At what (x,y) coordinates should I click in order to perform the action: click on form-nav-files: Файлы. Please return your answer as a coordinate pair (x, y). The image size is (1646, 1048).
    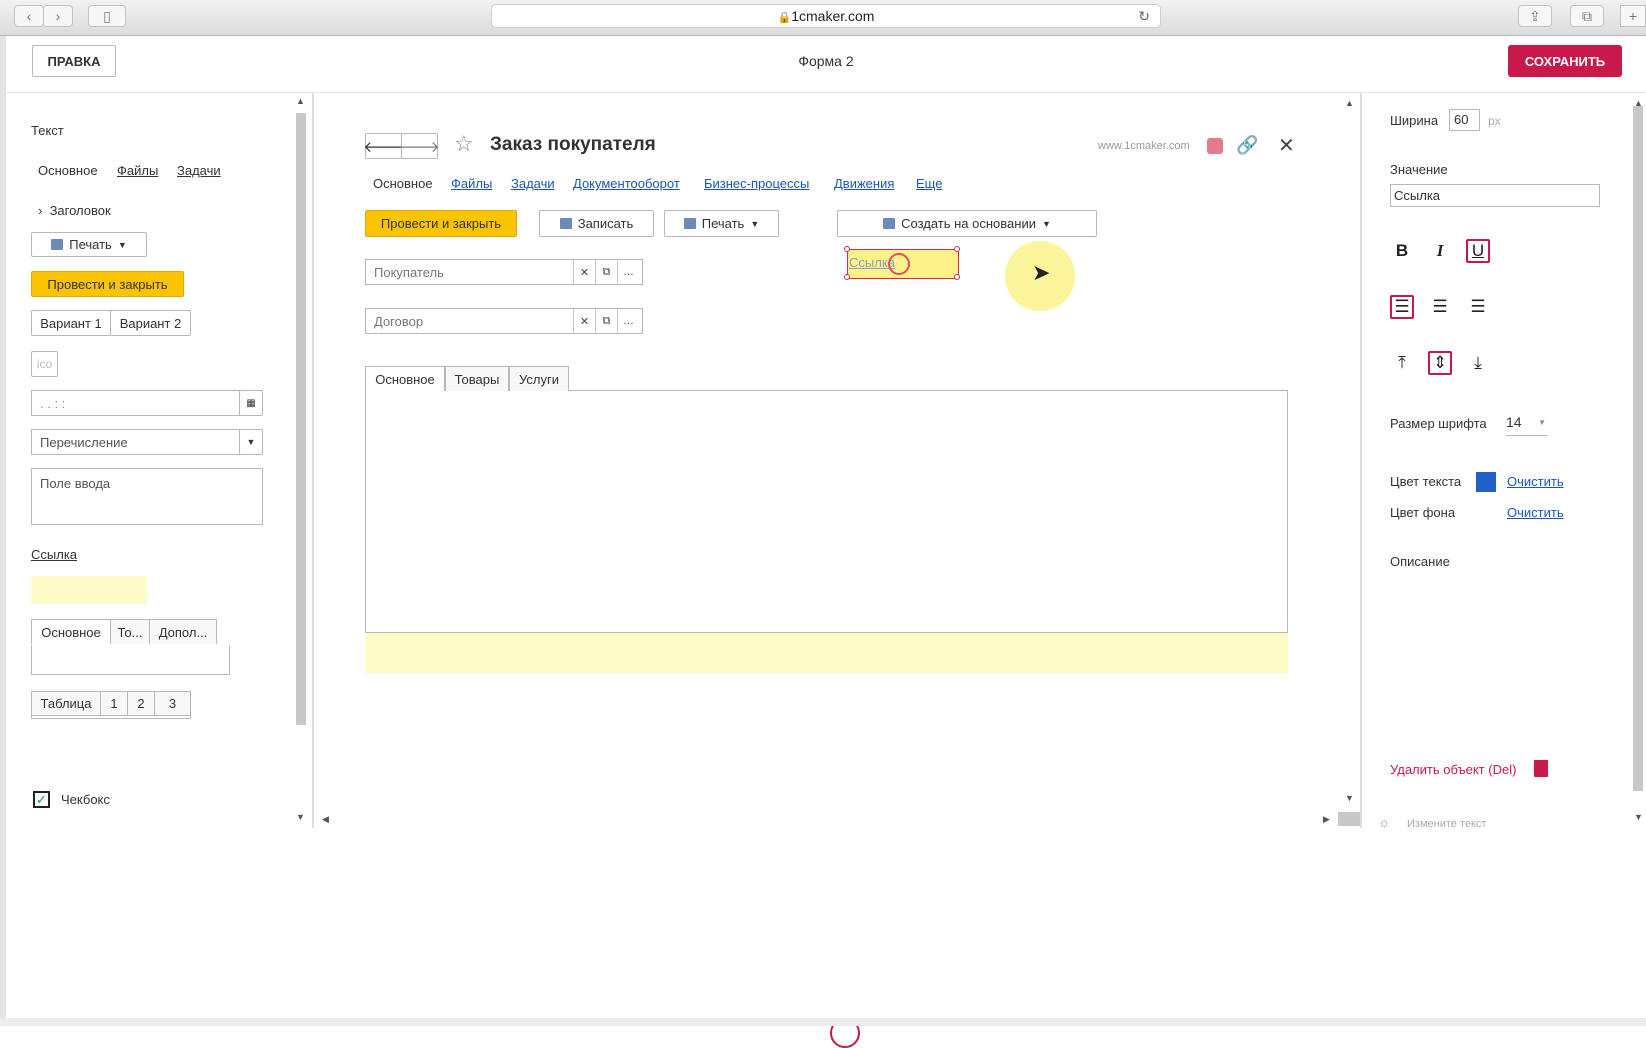
    Looking at the image, I should click on (471, 183).